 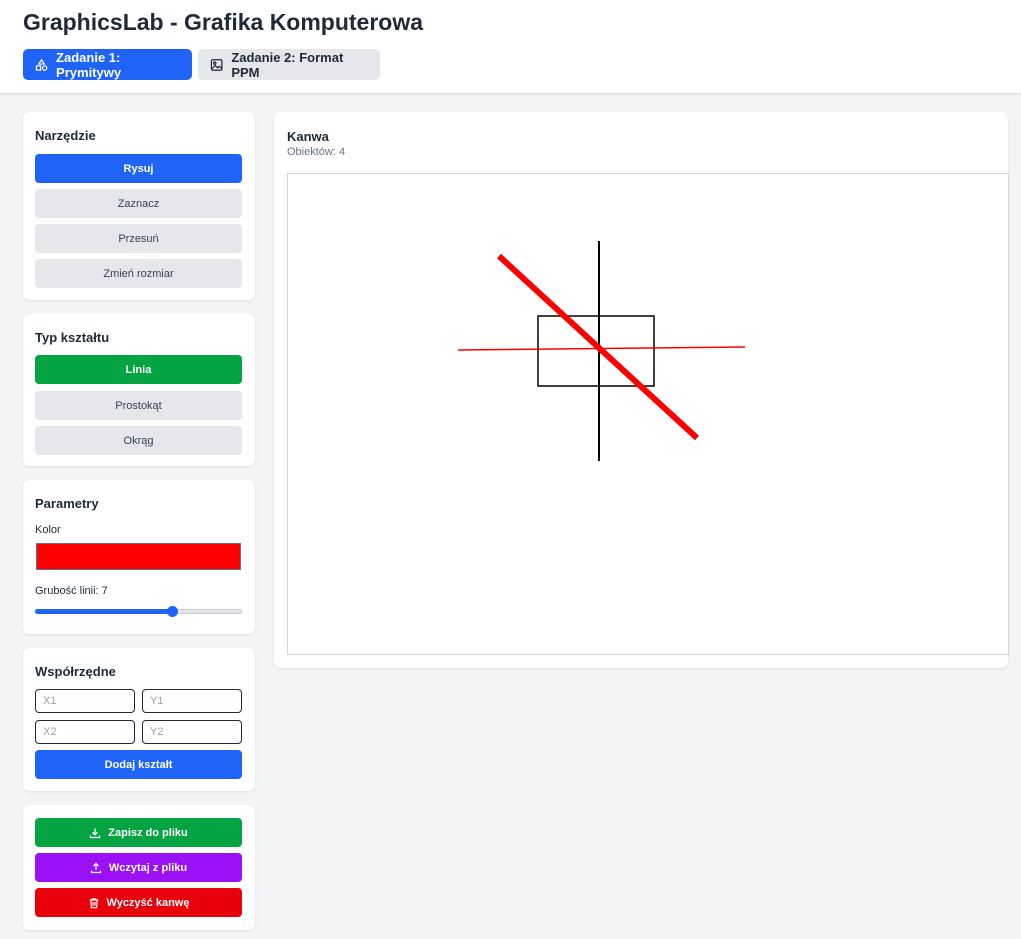 I want to click on tab-label: Zadanie 1: Prymitywy, so click(x=89, y=64).